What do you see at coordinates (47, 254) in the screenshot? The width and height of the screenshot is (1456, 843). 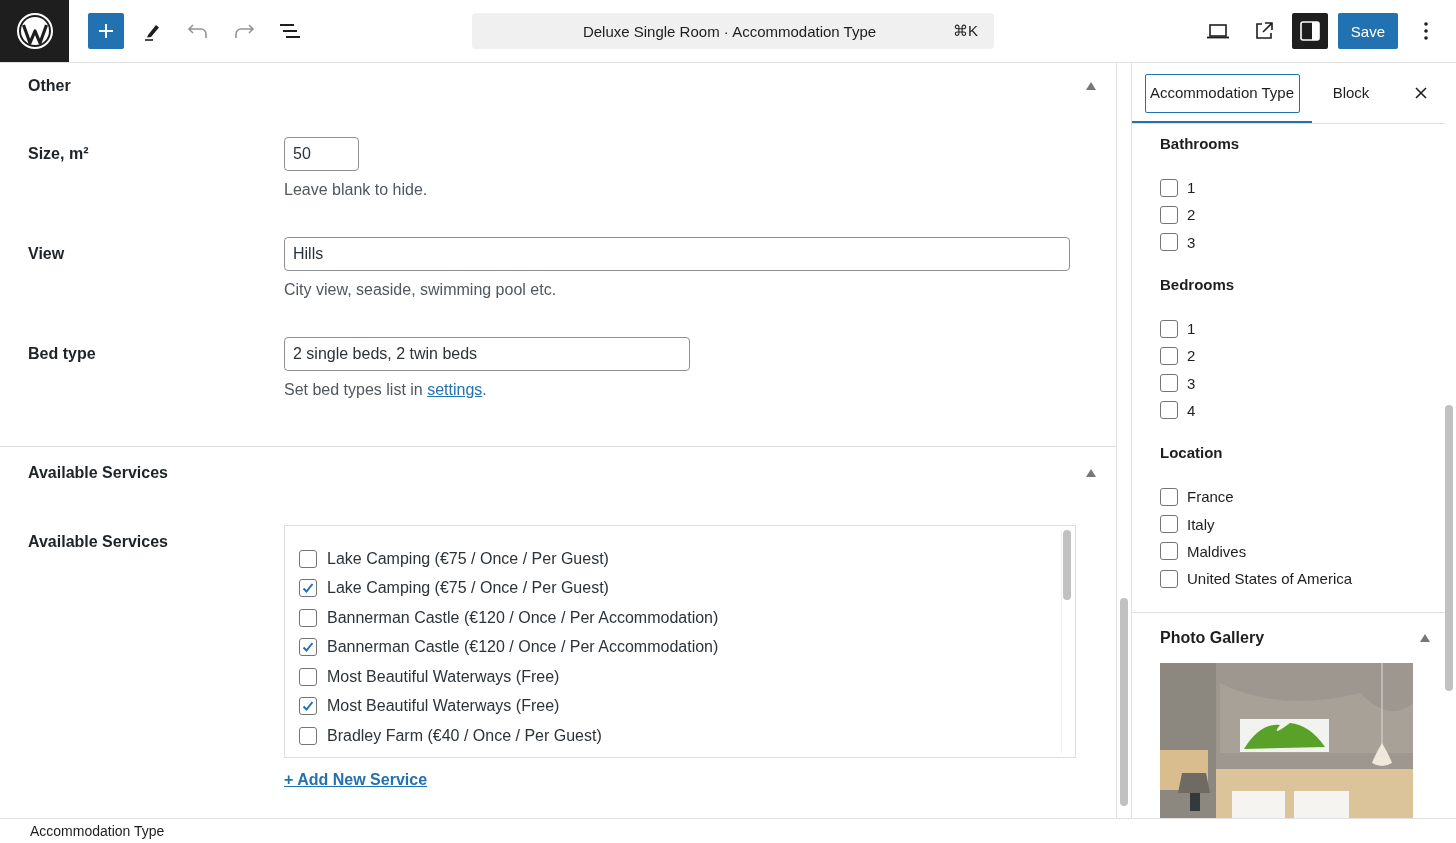 I see `field-label: View` at bounding box center [47, 254].